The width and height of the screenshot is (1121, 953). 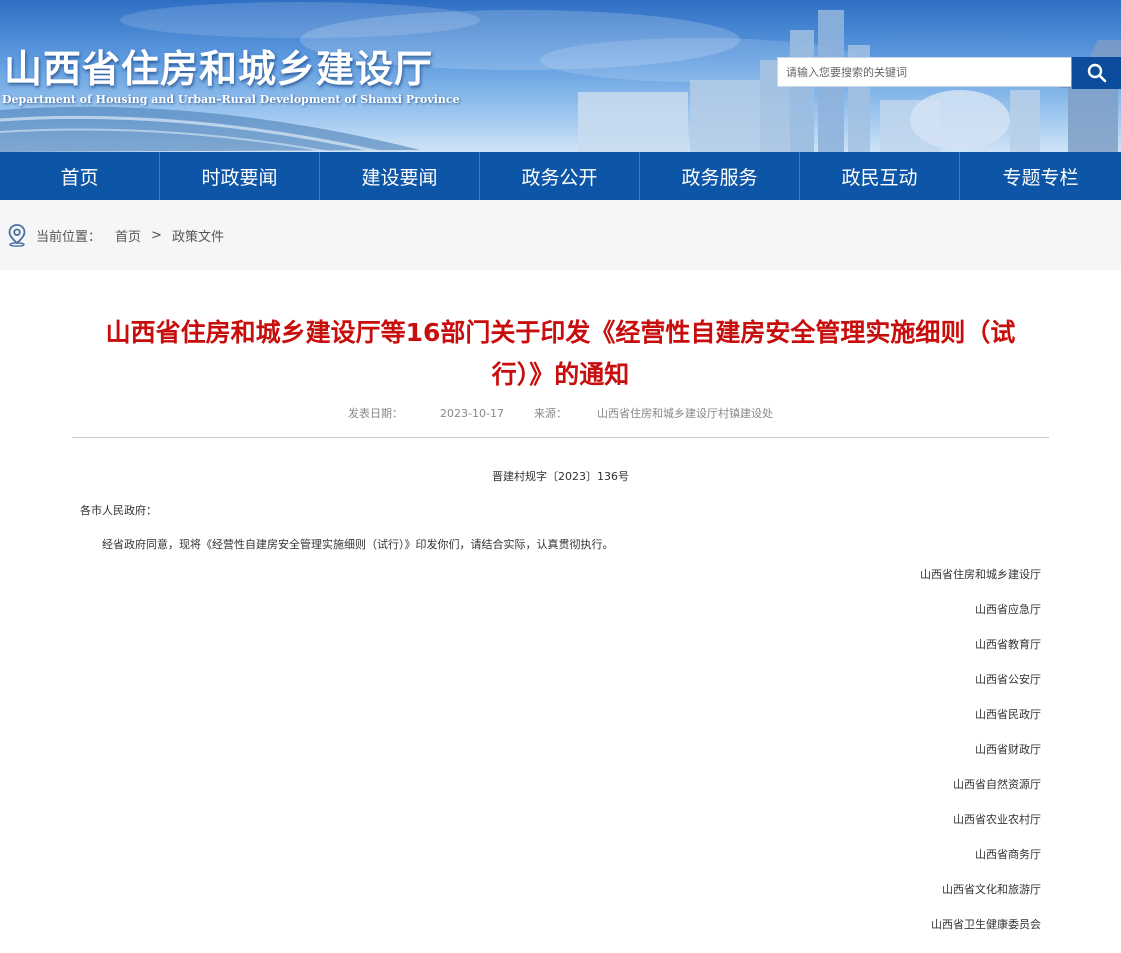 What do you see at coordinates (118, 510) in the screenshot?
I see `salutation: 各市人民政府：` at bounding box center [118, 510].